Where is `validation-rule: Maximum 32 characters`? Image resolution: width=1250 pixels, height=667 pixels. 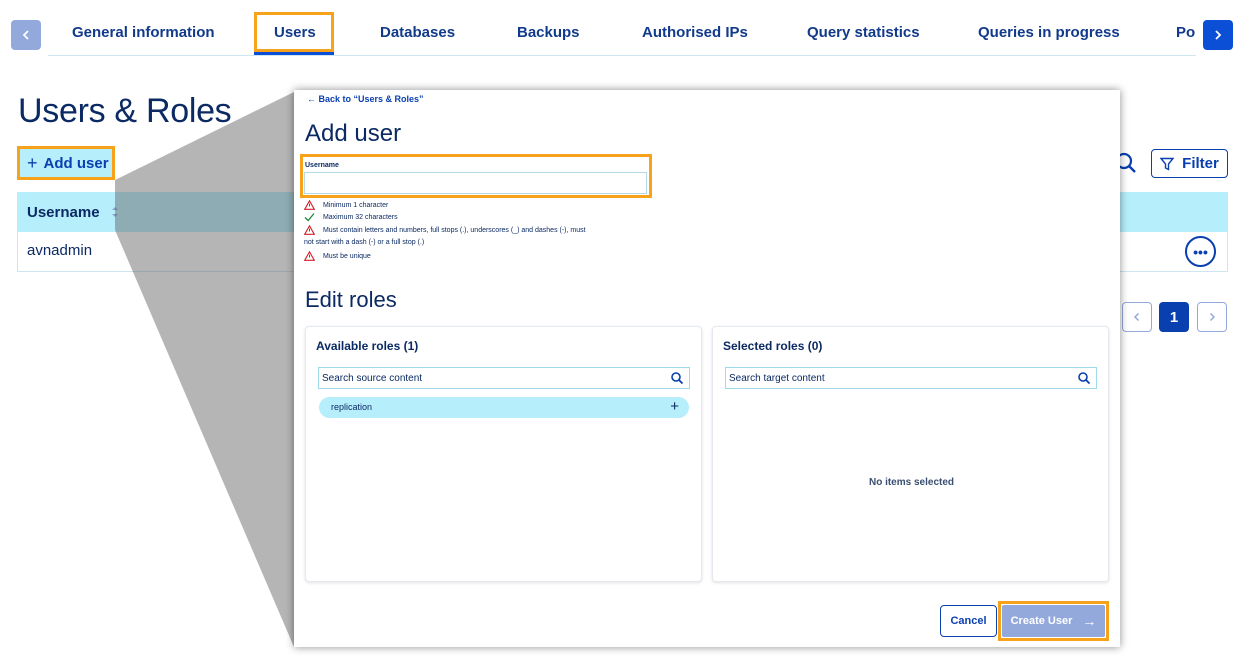 validation-rule: Maximum 32 characters is located at coordinates (351, 217).